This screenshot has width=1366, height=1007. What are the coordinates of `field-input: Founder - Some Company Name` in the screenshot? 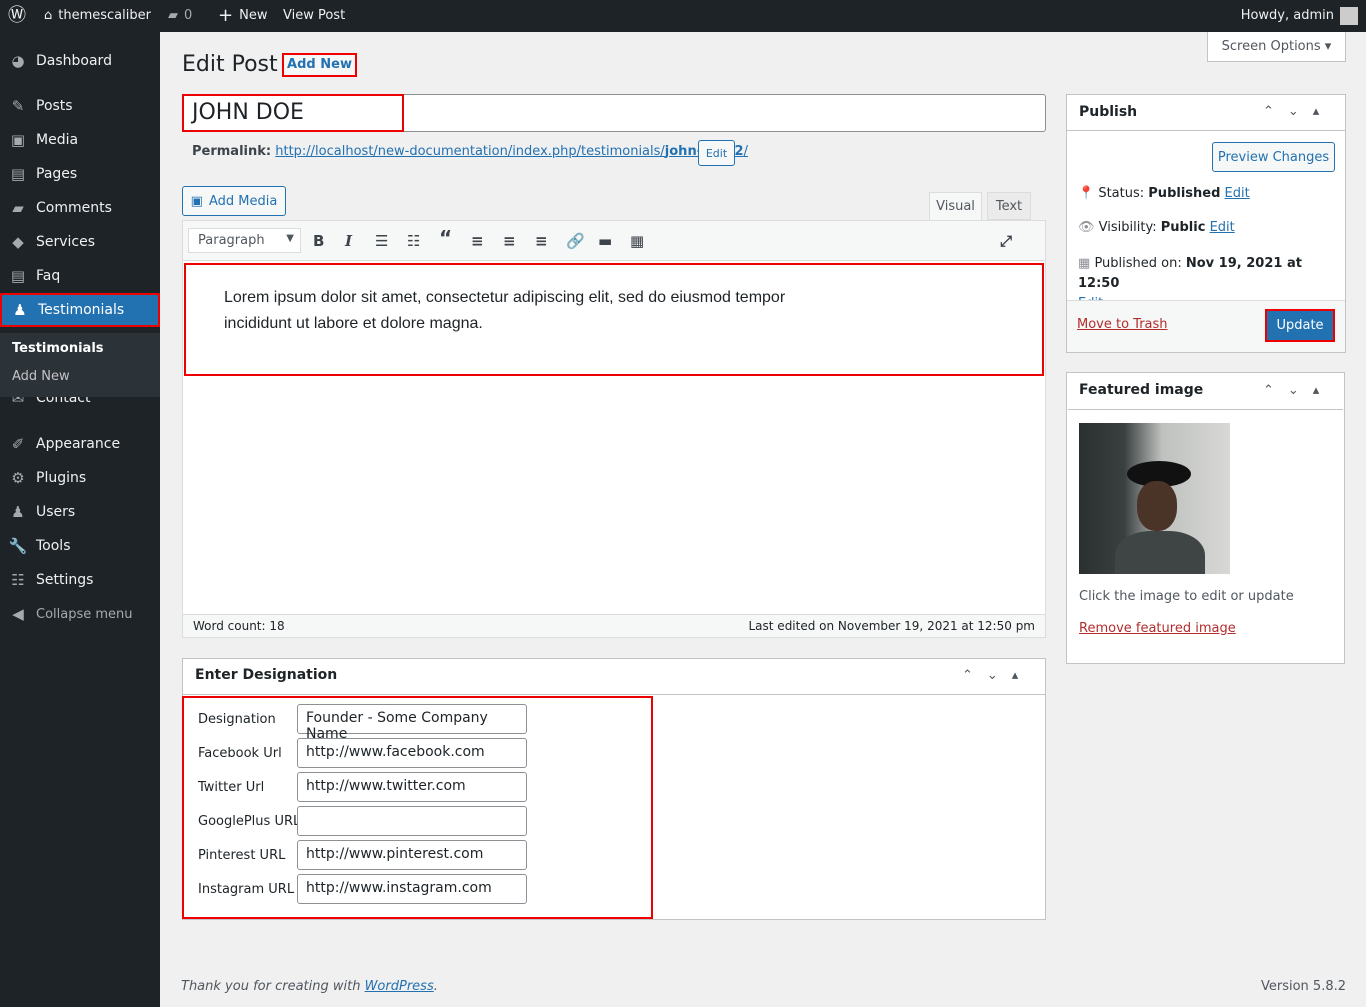 It's located at (412, 723).